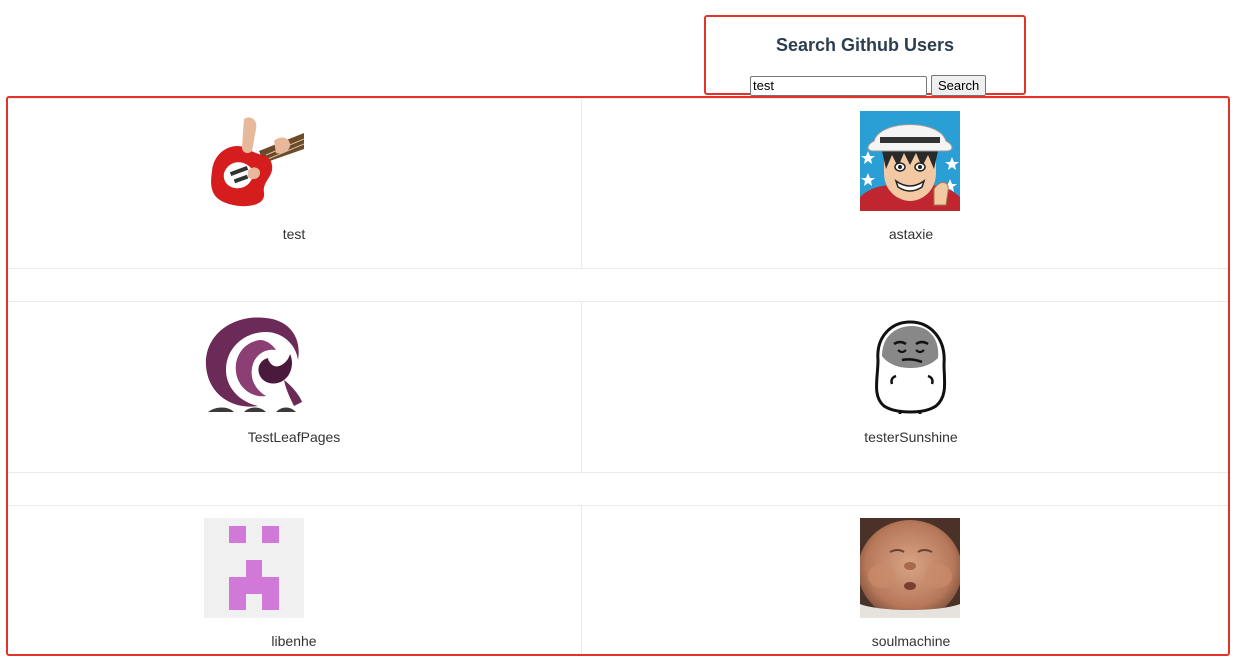  I want to click on user-login: soulmachine, so click(911, 641).